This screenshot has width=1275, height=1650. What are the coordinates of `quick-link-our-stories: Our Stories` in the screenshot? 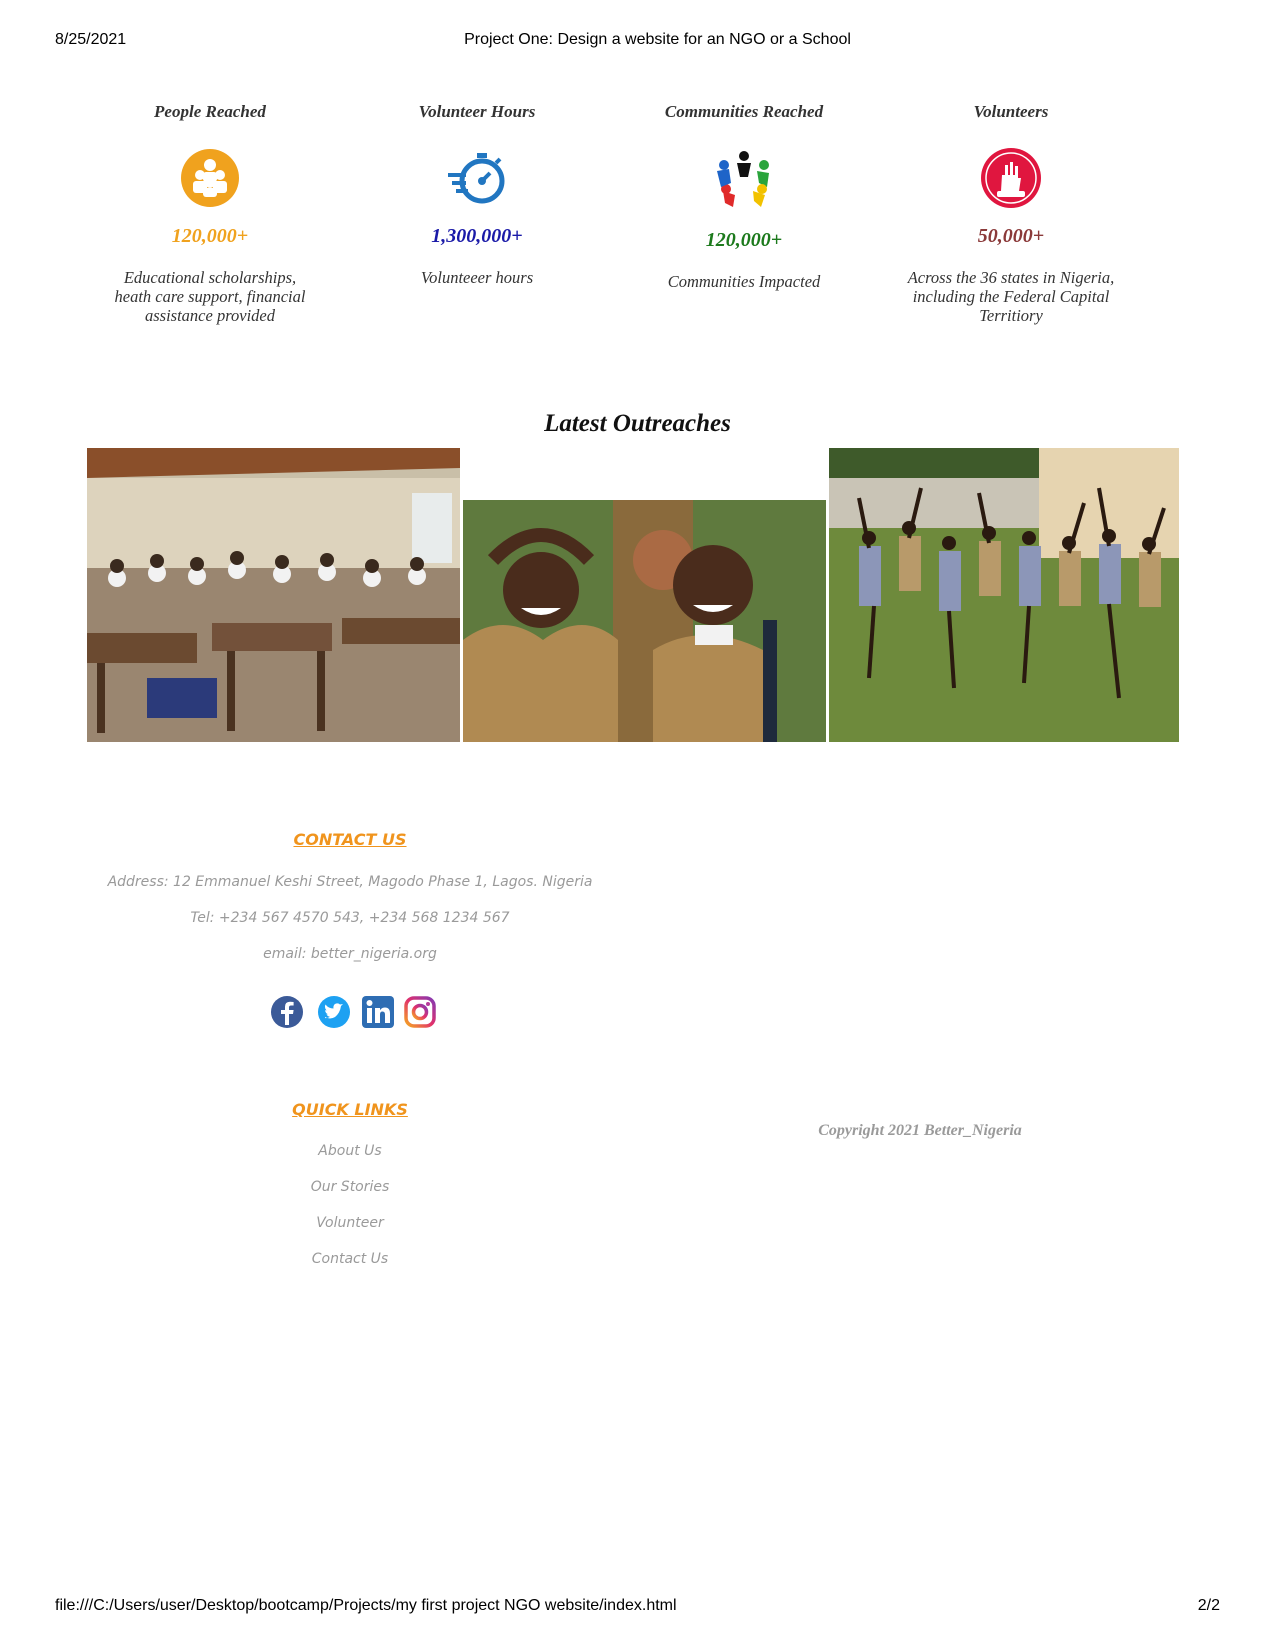 It's located at (350, 1187).